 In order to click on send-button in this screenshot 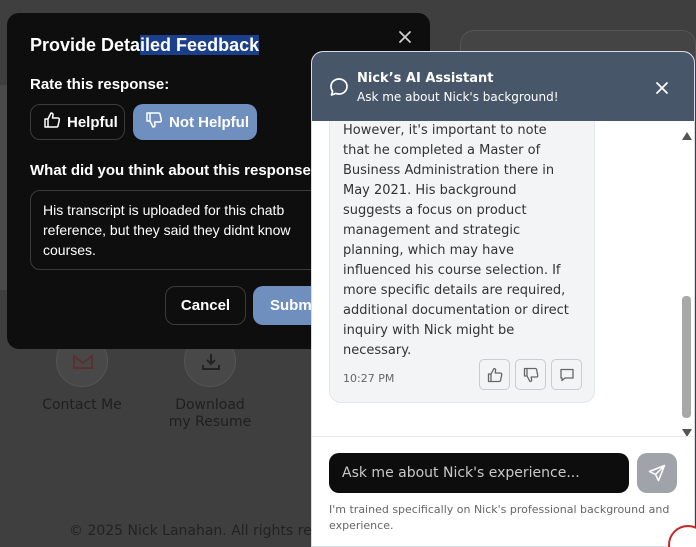, I will do `click(657, 473)`.